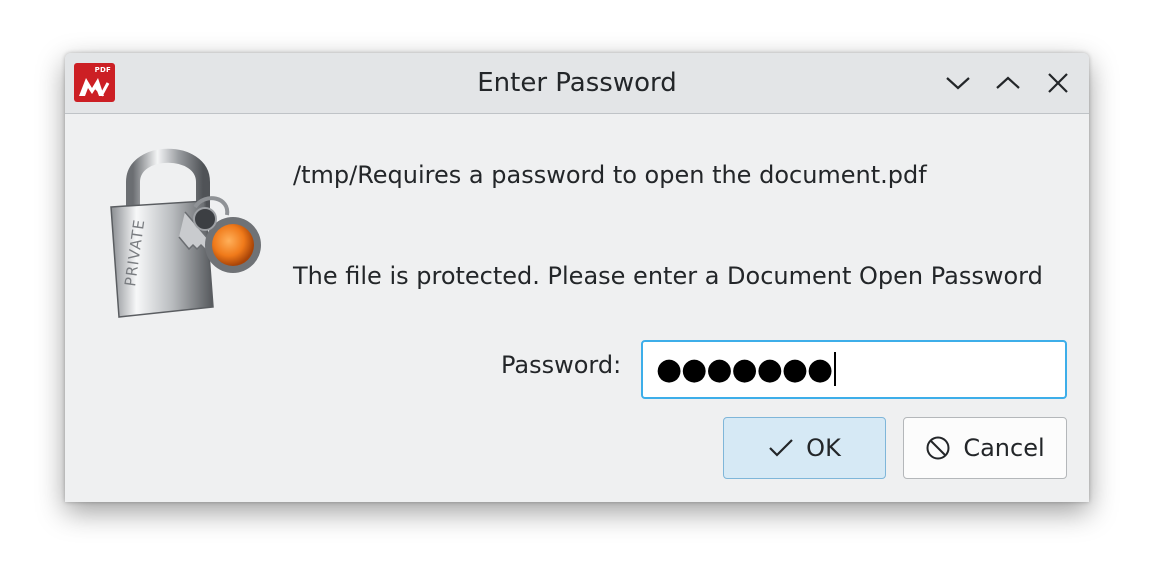 The height and width of the screenshot is (579, 1154). Describe the element at coordinates (561, 365) in the screenshot. I see `password-label: Password:` at that location.